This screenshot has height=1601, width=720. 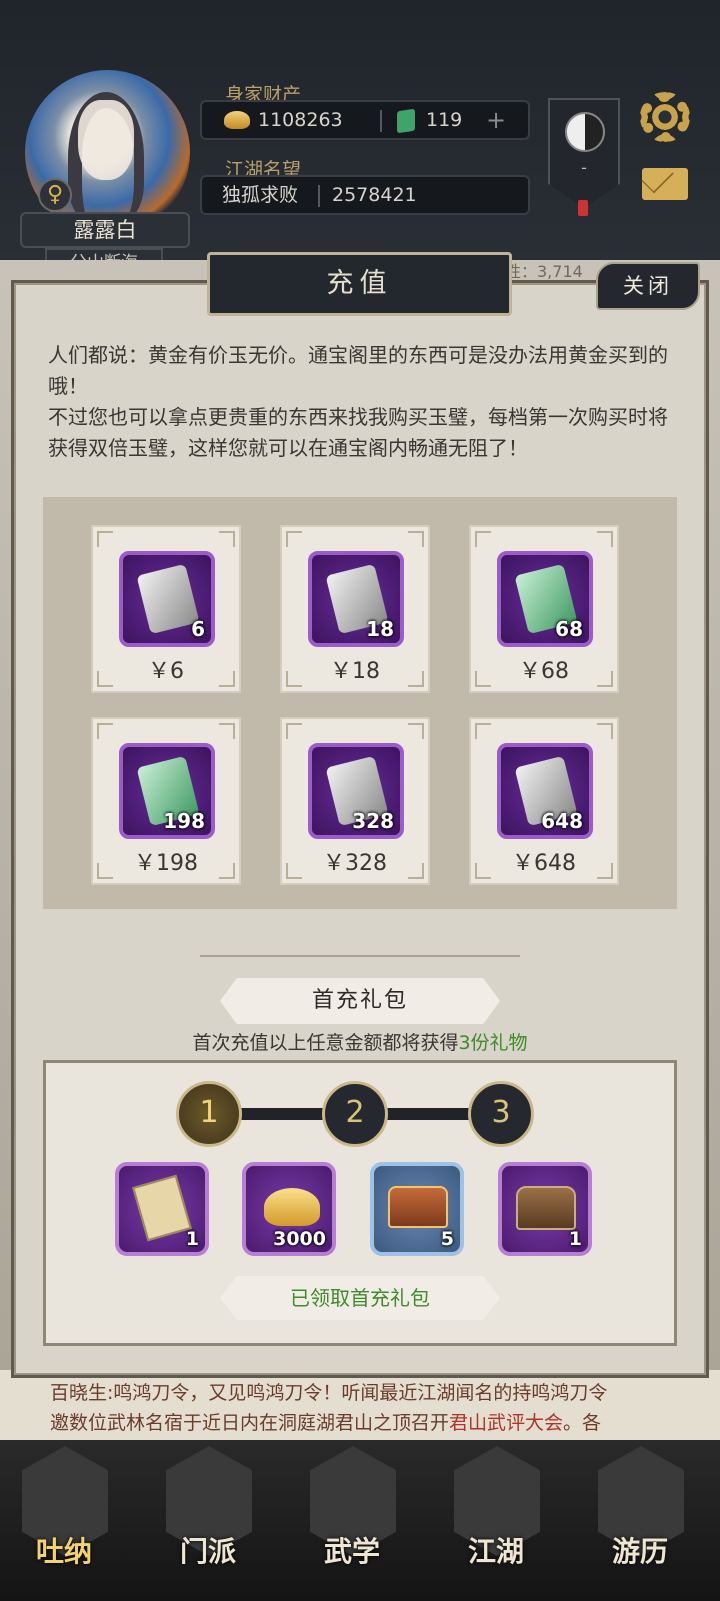 What do you see at coordinates (358, 370) in the screenshot?
I see `intro-paragraph: 人们都说：黄金有价玉无价。通宝阁里的东西可是没办法用黄金买到的哦！` at bounding box center [358, 370].